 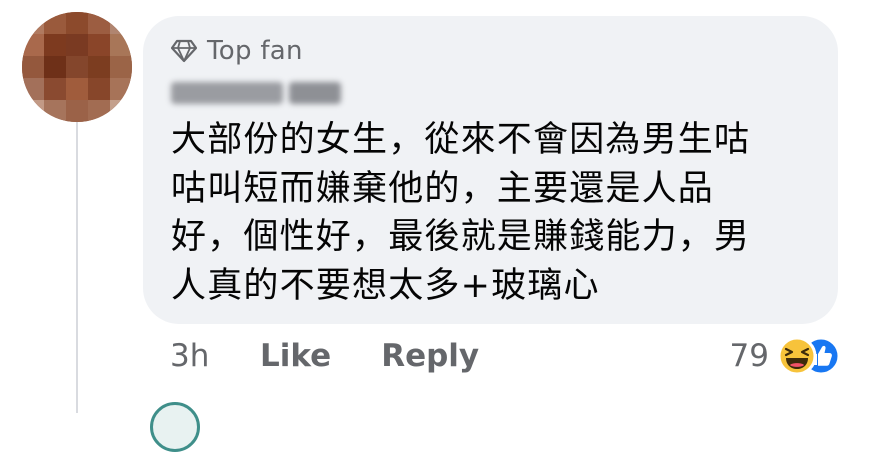 What do you see at coordinates (443, 188) in the screenshot?
I see `comment-line: 咕叫短而嫌棄他的，主要還是人品` at bounding box center [443, 188].